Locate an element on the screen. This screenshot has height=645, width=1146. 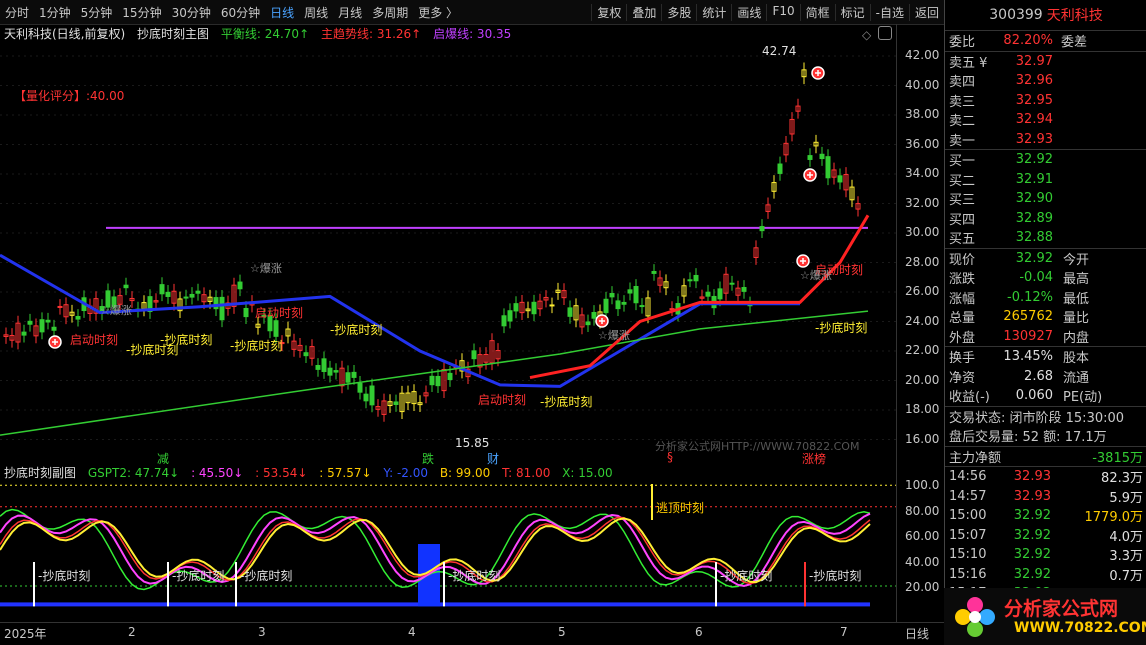
quote-label: 卖一 is located at coordinates (962, 141).